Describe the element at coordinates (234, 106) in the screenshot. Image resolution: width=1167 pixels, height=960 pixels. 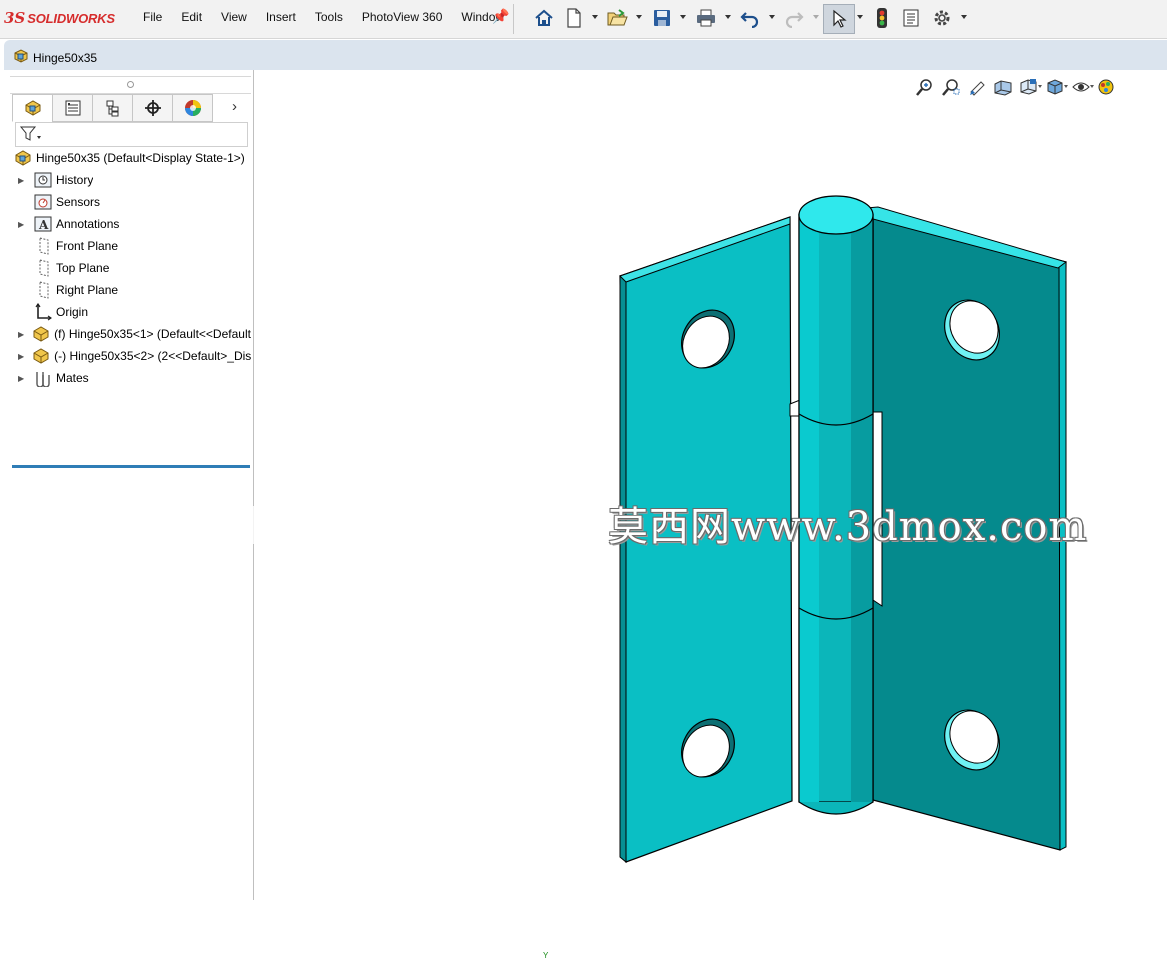
I see `tabs-overflow-chevron-icon: ›` at that location.